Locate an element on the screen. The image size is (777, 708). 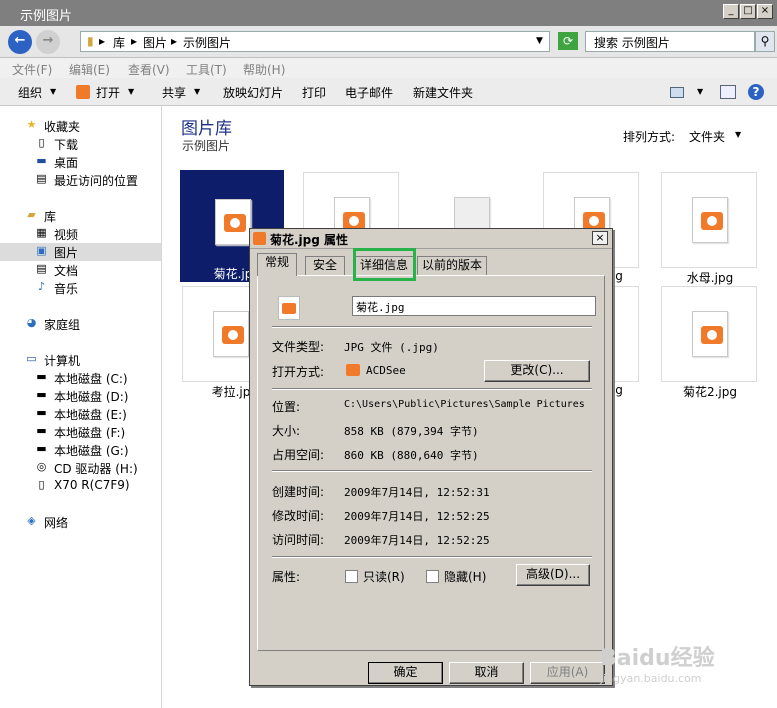
search-input: 搜索 示例图片 is located at coordinates (670, 41).